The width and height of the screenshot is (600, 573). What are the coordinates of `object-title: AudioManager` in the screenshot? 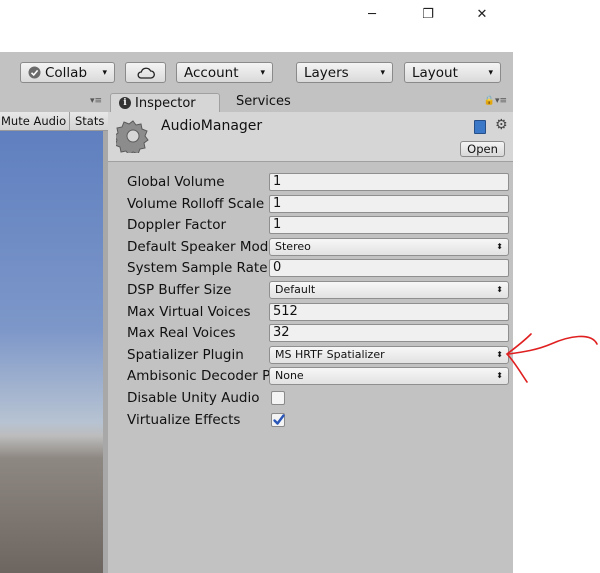 It's located at (212, 126).